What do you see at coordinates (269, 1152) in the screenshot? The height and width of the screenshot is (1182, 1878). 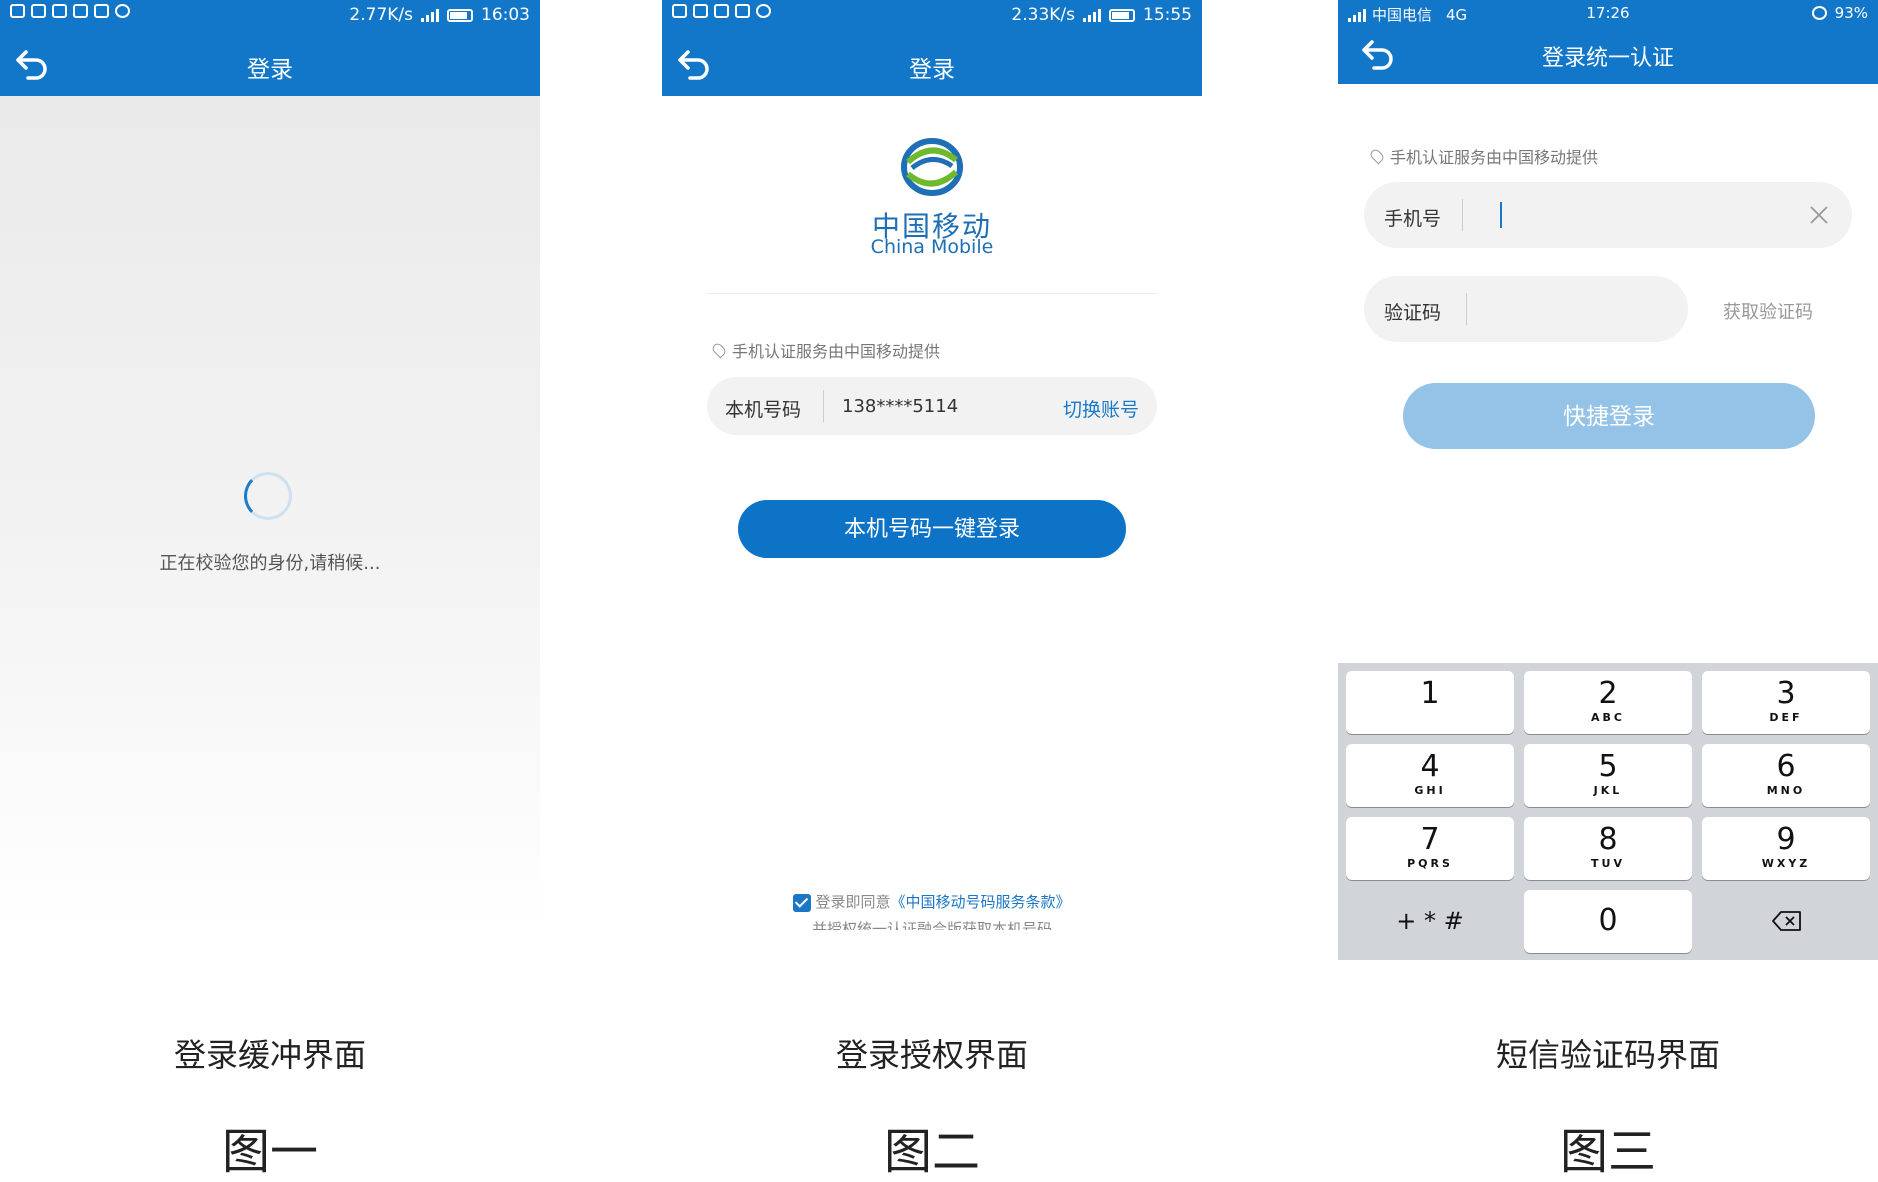 I see `figure-label-1: 图一` at bounding box center [269, 1152].